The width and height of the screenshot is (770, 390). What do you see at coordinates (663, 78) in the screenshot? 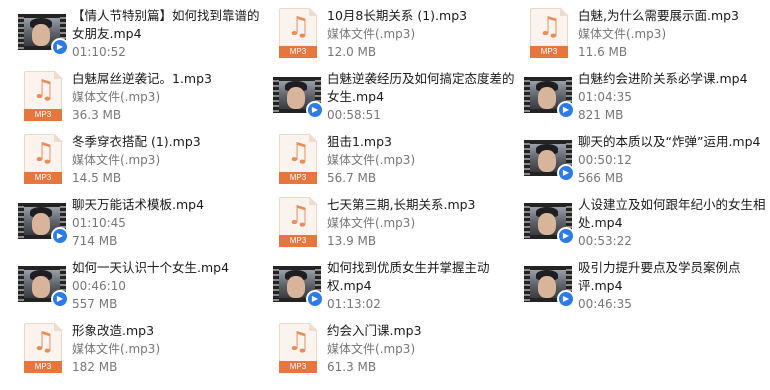
I see `file-name: 白魅约会进阶关系必学课.mp4` at bounding box center [663, 78].